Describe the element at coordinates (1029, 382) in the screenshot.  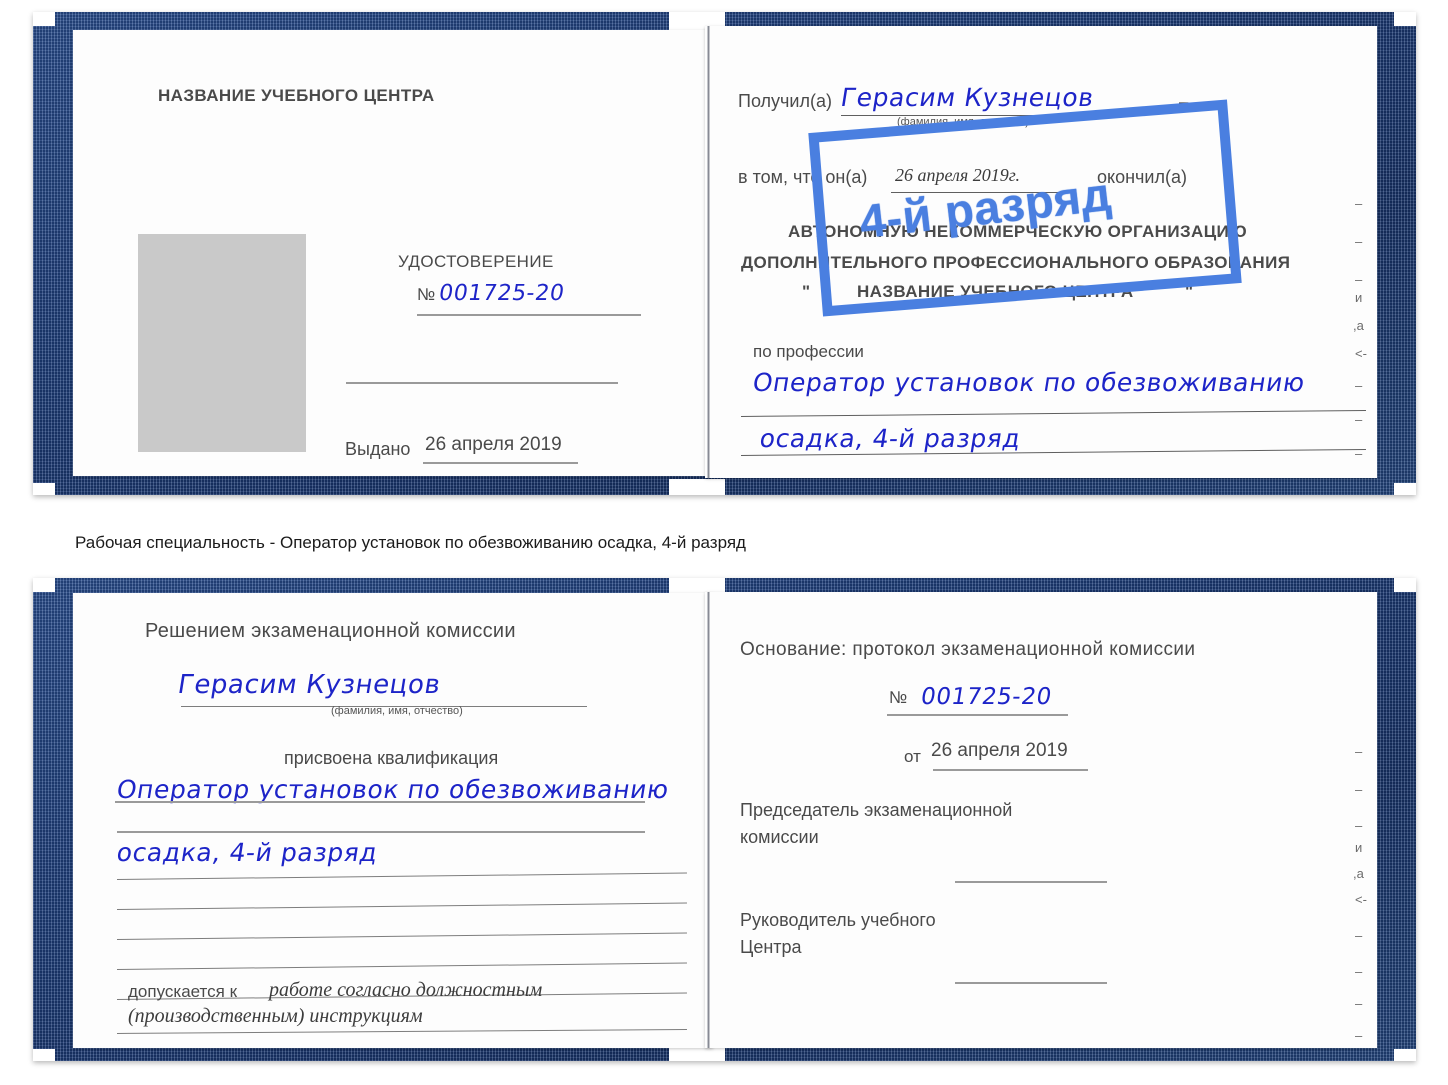
I see `profession-line-1: Оператор установок по обезвоживанию` at that location.